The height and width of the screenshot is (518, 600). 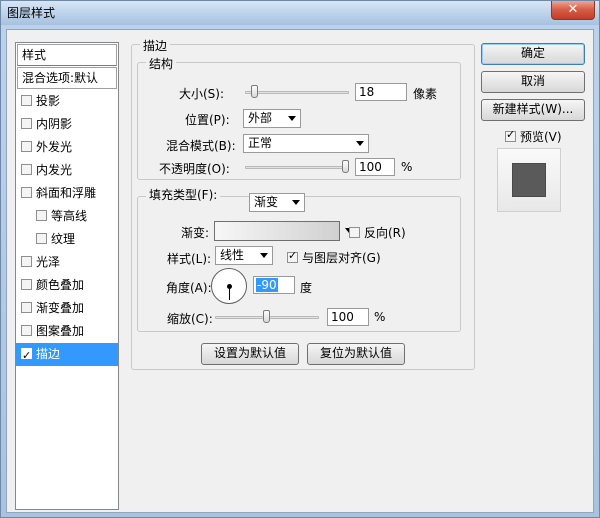 I want to click on style-item-label: 斜面和浮雕, so click(x=66, y=193).